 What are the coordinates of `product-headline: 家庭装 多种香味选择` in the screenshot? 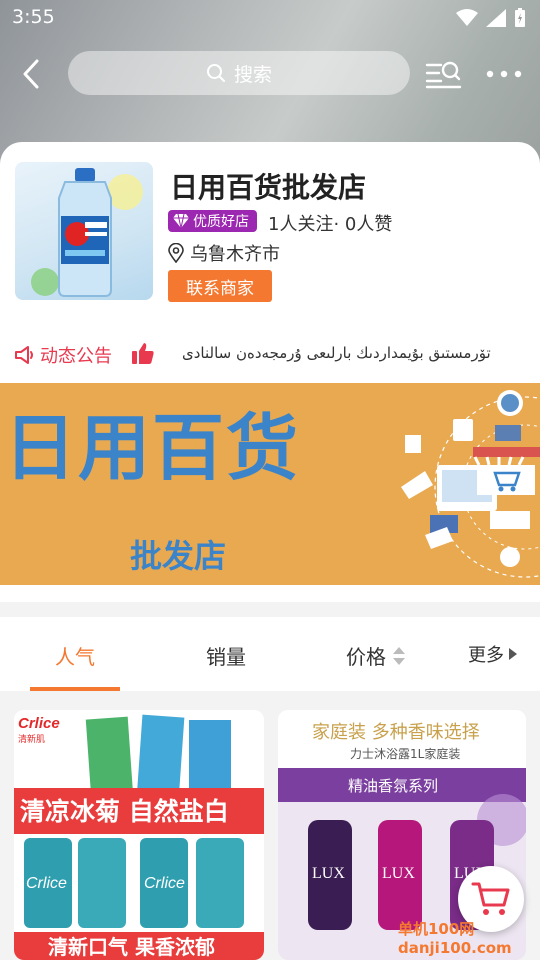 It's located at (396, 732).